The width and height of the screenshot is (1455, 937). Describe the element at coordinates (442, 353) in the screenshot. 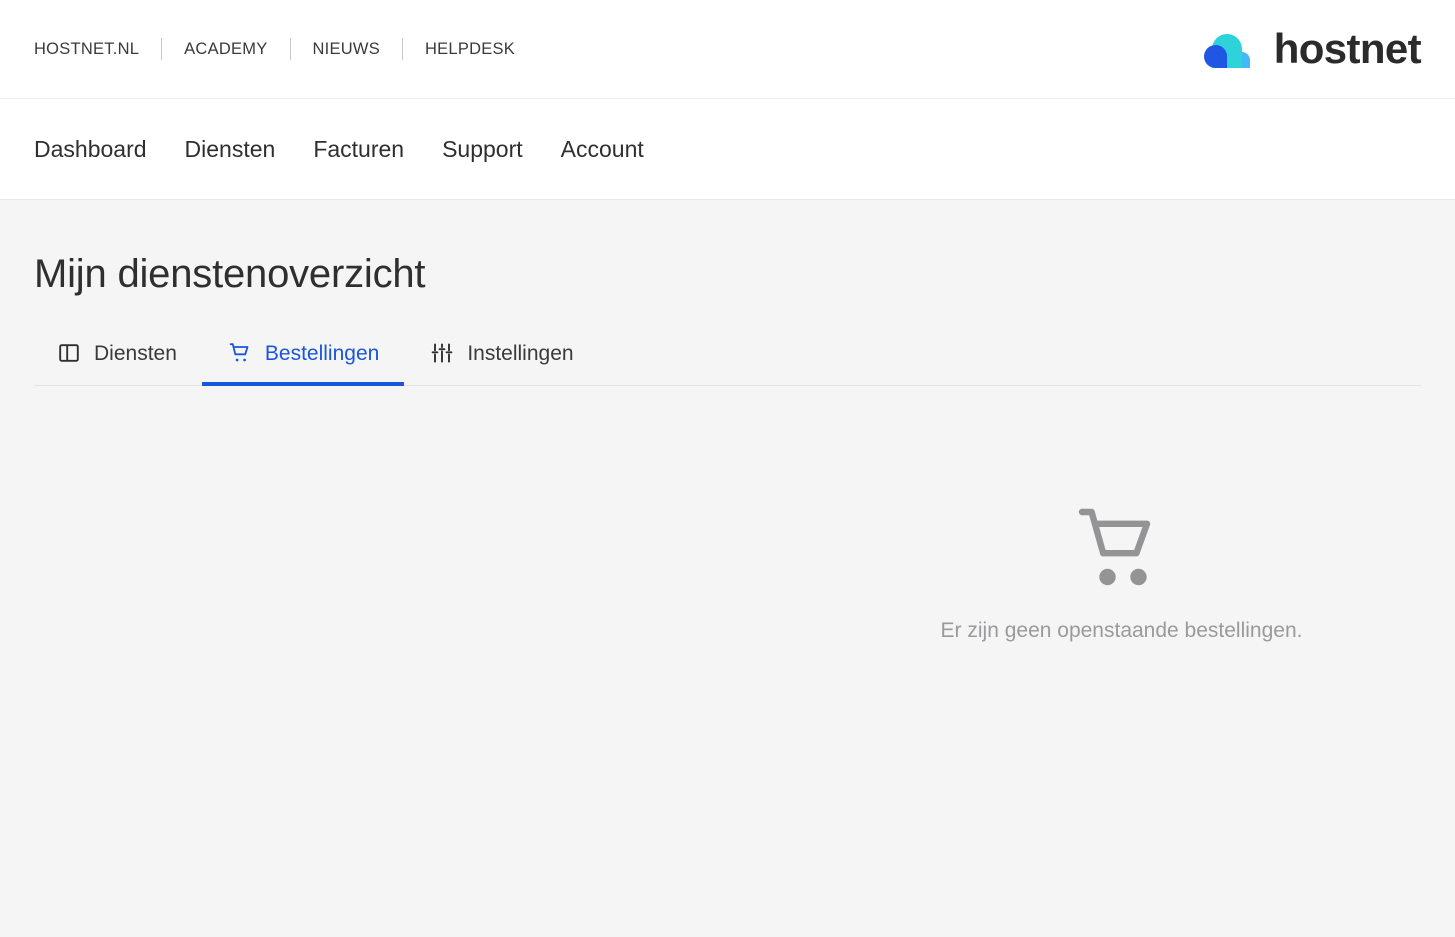

I see `sliders-icon` at that location.